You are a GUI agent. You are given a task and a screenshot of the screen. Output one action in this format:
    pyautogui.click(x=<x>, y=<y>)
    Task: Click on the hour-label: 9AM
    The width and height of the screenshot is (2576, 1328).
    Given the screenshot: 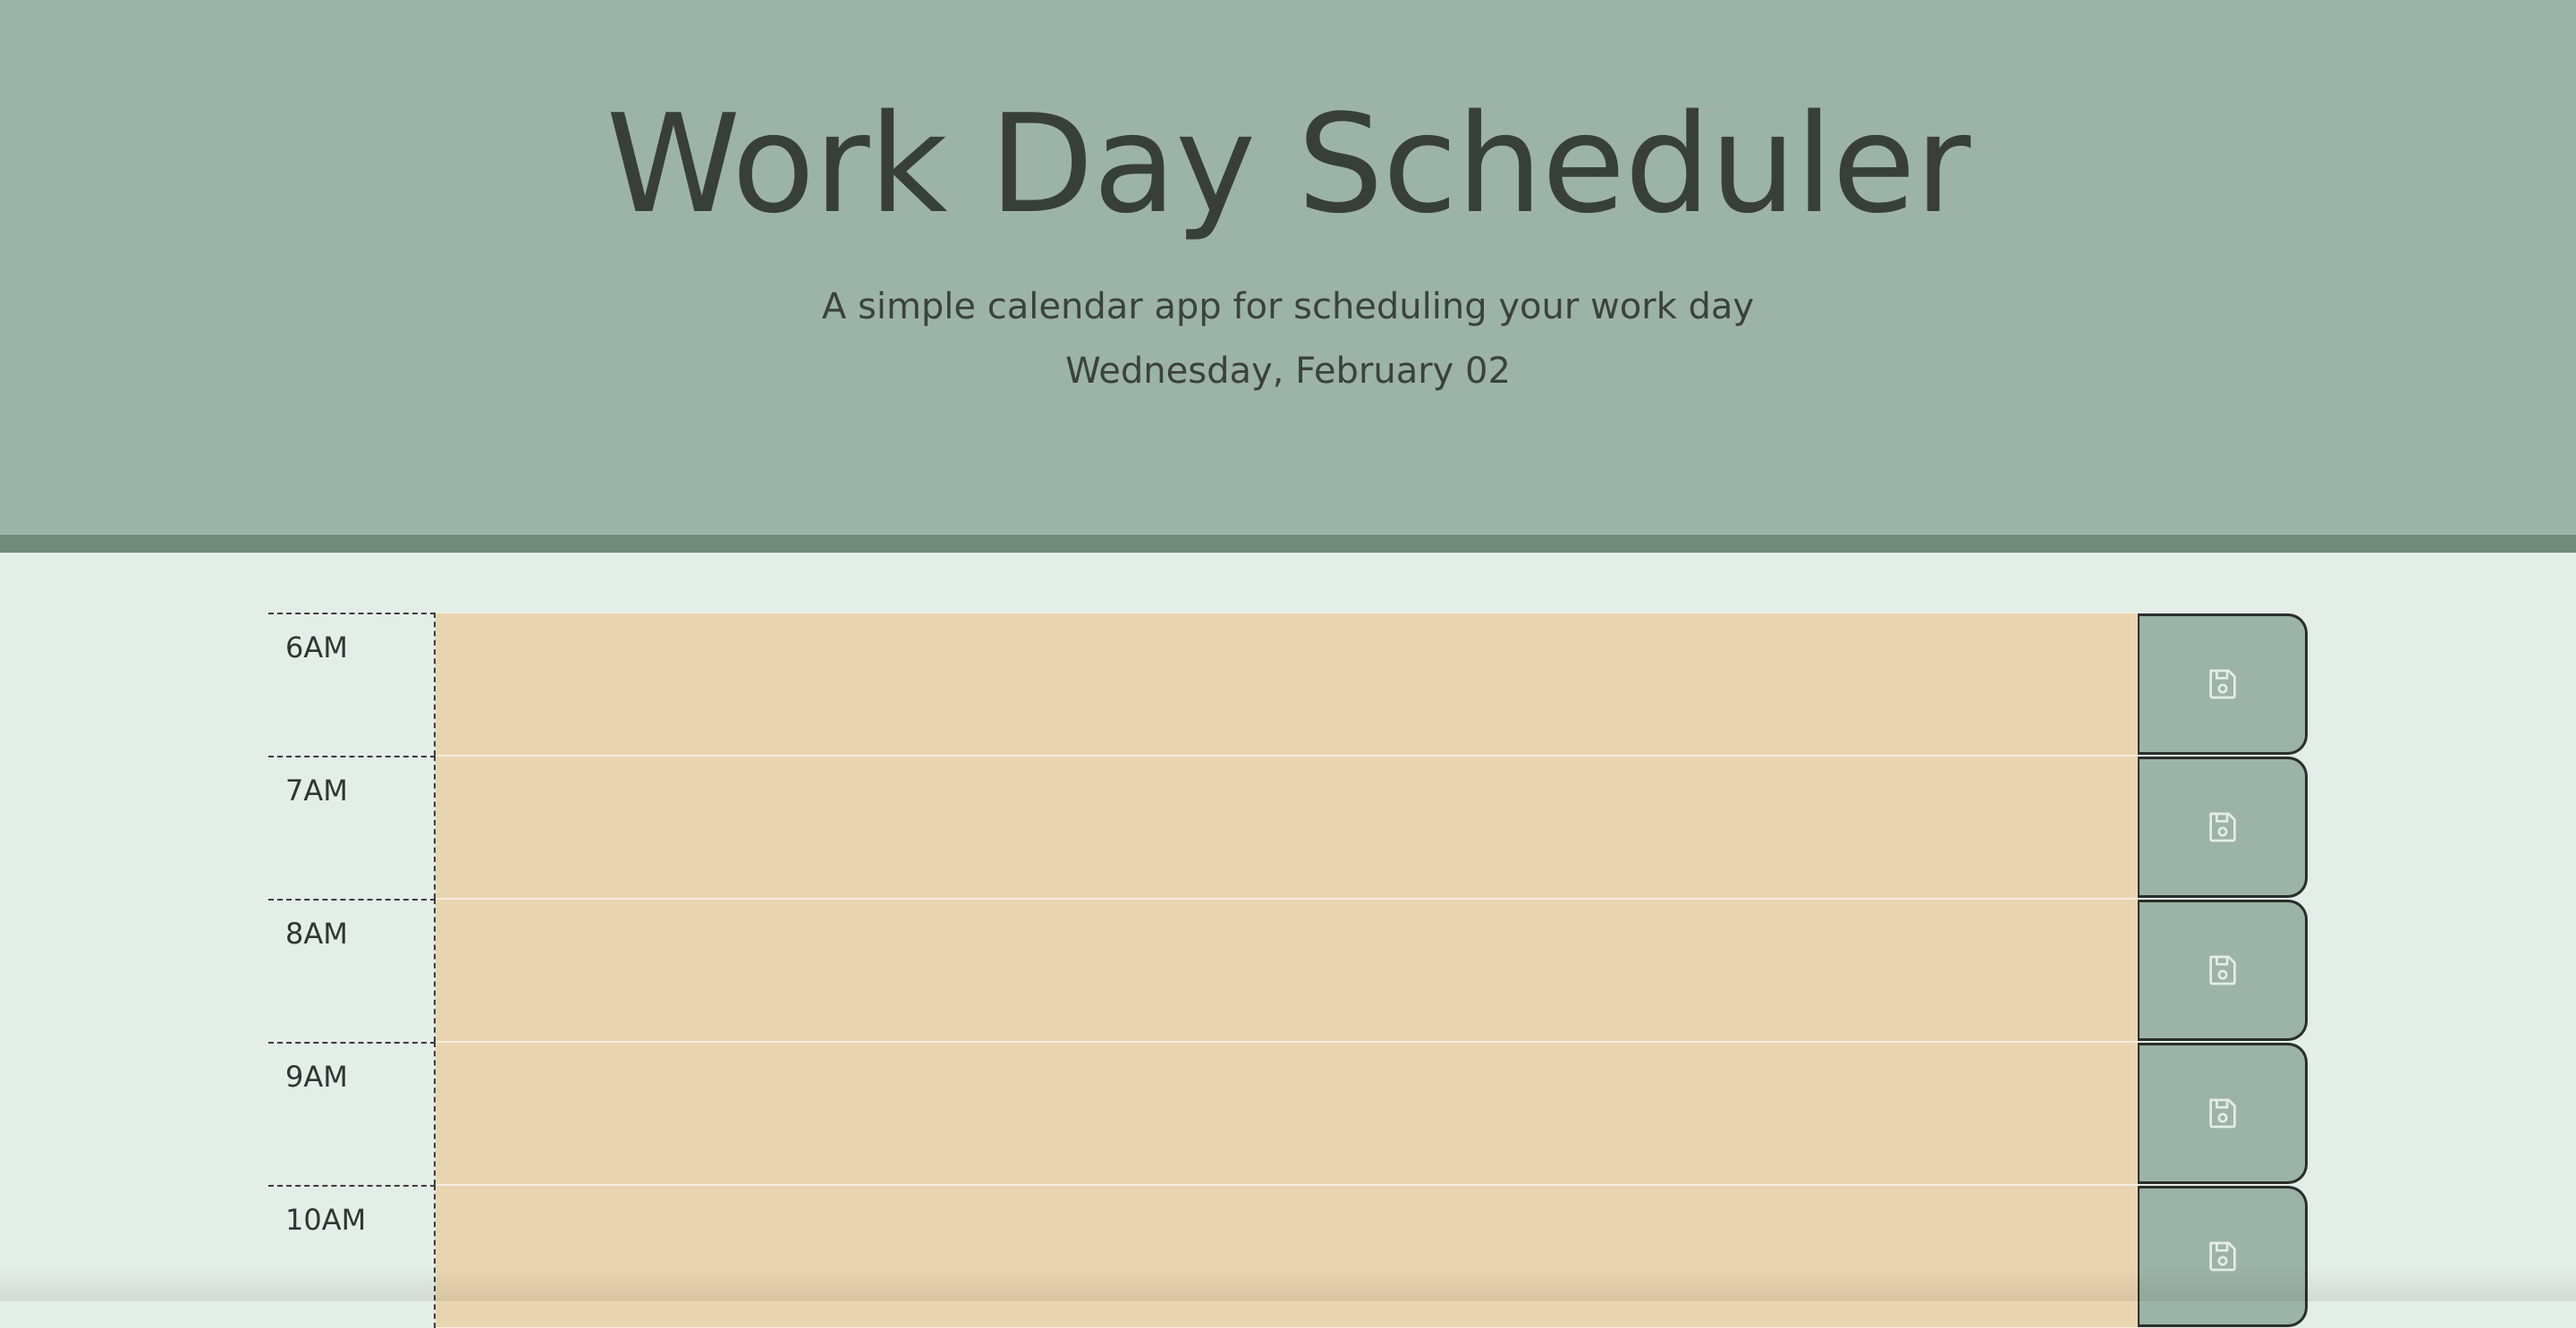 What is the action you would take?
    pyautogui.click(x=352, y=1113)
    